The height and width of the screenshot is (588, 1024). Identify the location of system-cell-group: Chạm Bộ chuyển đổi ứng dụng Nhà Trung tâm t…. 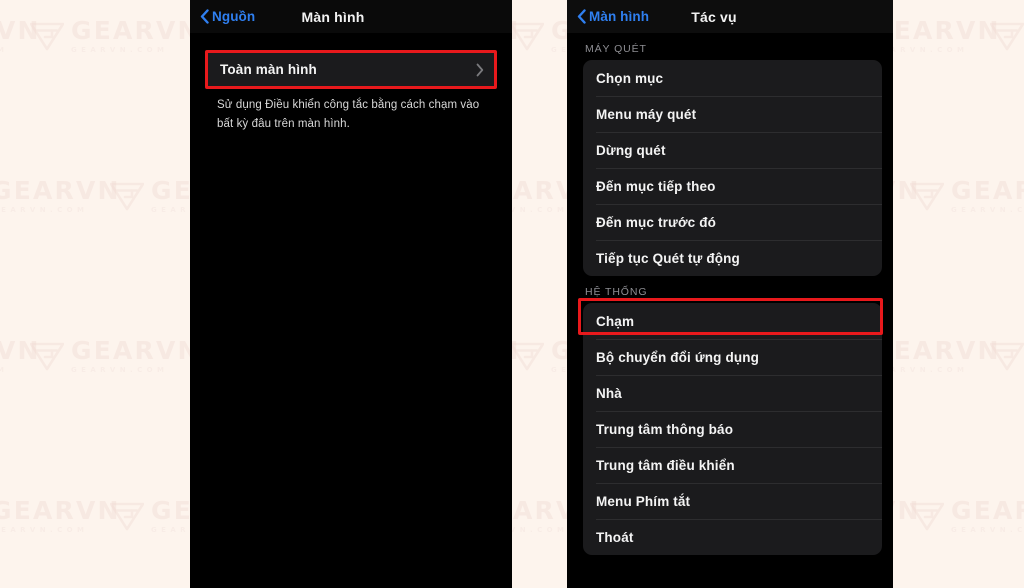
(732, 429).